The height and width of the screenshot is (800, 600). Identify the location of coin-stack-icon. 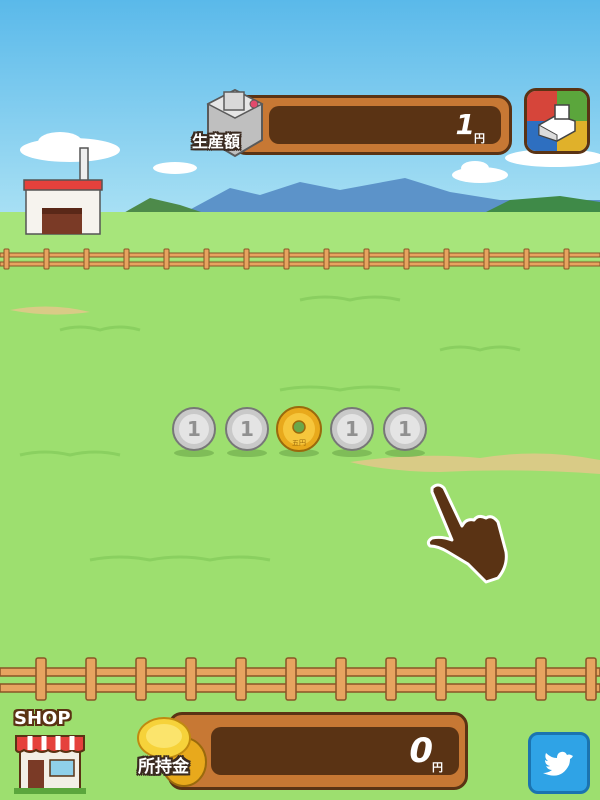
(172, 752).